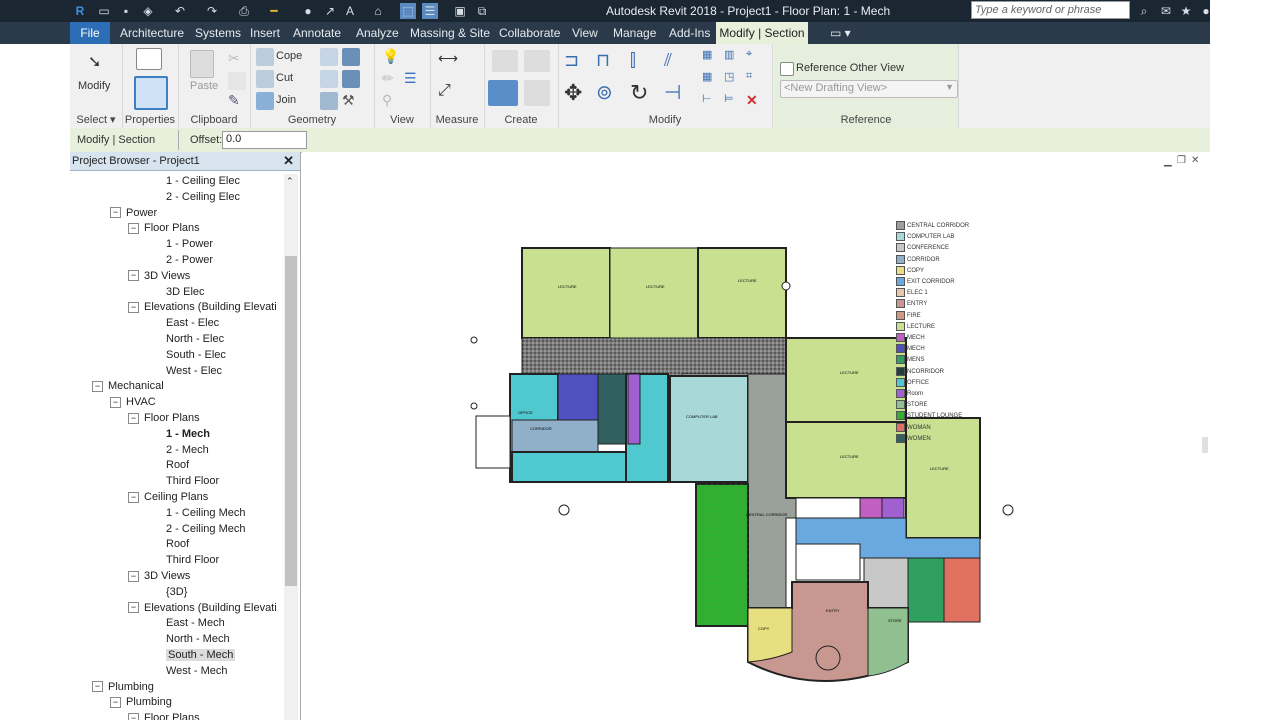 This screenshot has height=720, width=1280. Describe the element at coordinates (1144, 11) in the screenshot. I see `search-icon: ⌕` at that location.